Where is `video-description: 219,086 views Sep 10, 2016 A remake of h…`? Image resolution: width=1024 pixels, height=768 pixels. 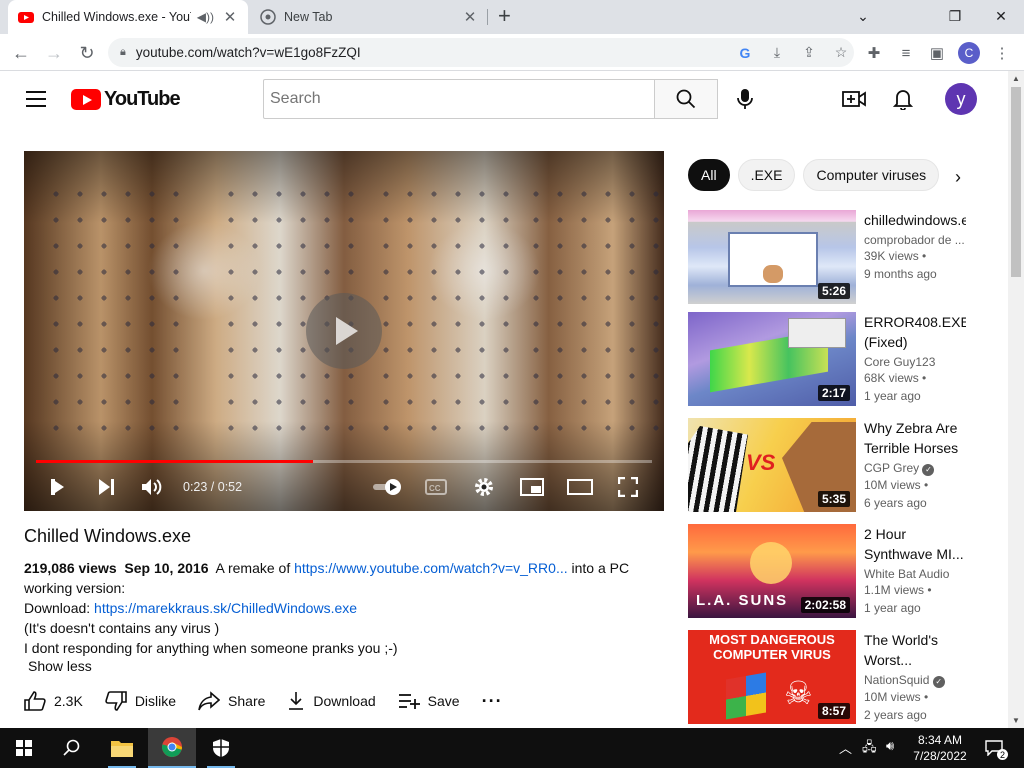 video-description: 219,086 views Sep 10, 2016 A remake of h… is located at coordinates (344, 608).